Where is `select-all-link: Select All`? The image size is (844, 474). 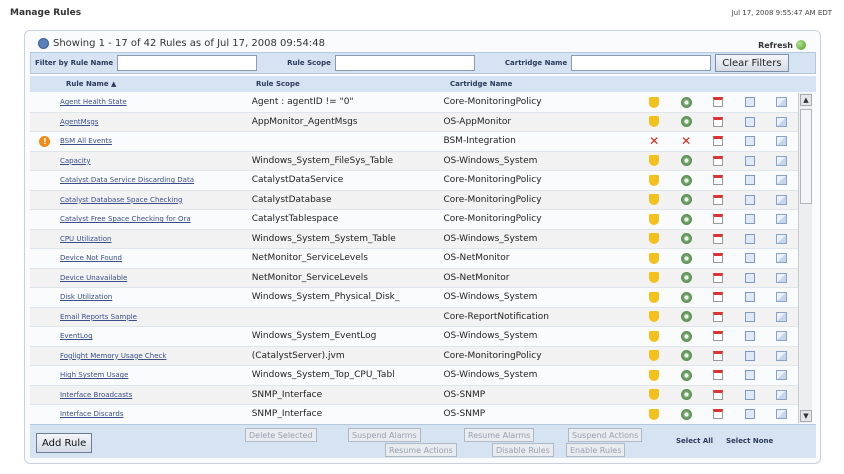 select-all-link: Select All is located at coordinates (694, 441).